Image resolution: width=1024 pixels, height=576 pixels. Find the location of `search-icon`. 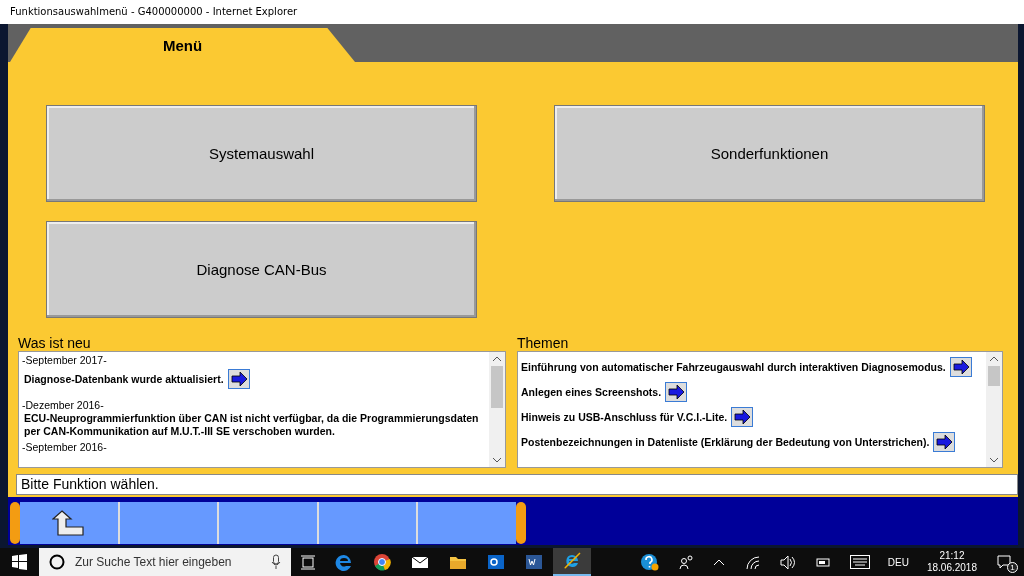

search-icon is located at coordinates (57, 562).